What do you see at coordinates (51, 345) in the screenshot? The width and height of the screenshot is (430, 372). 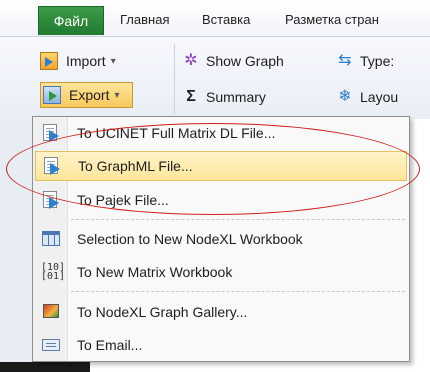 I see `email-icon` at bounding box center [51, 345].